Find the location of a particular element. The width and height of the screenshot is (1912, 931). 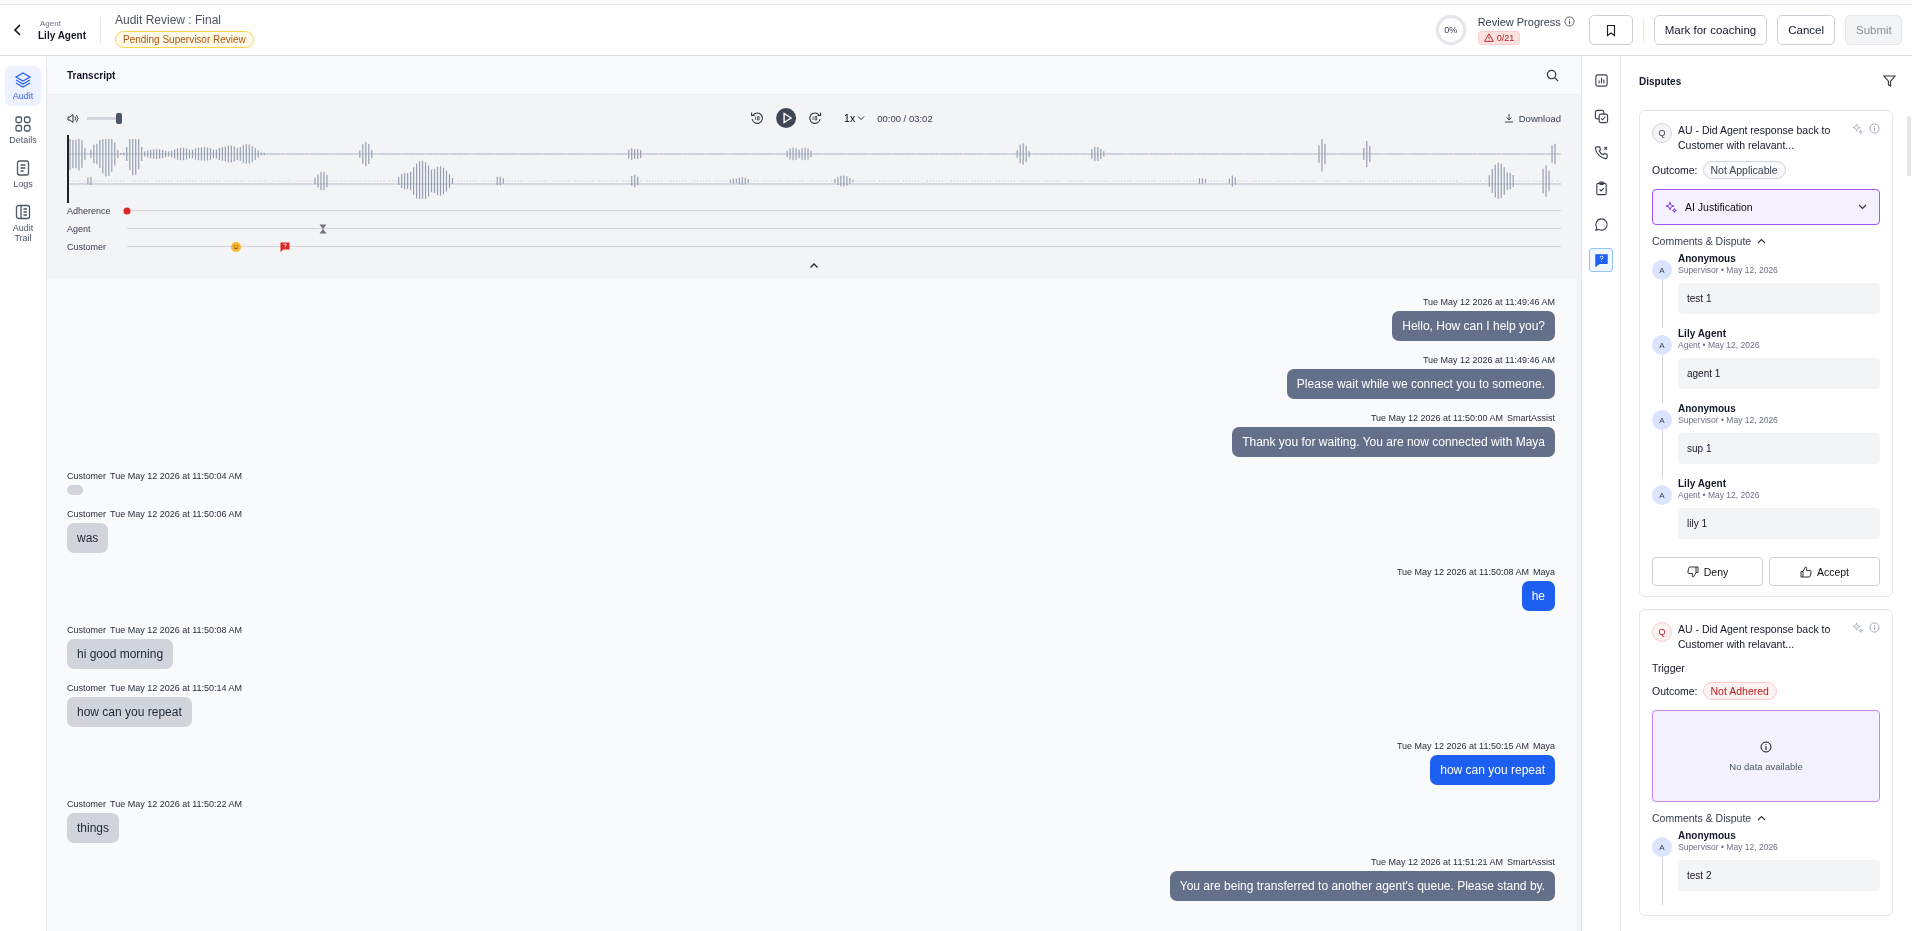

comment-text: sup 1 is located at coordinates (1779, 448).